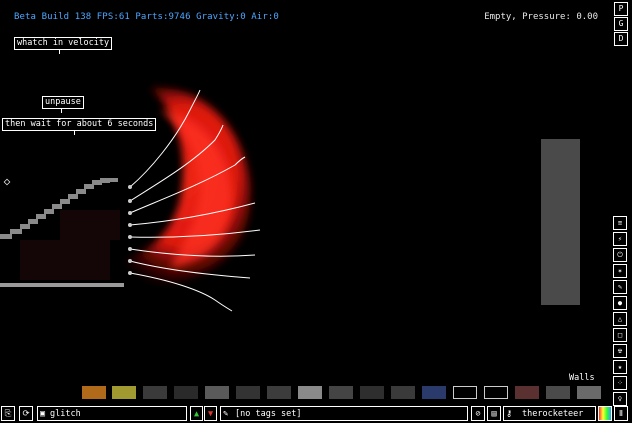 The image size is (632, 423). Describe the element at coordinates (509, 414) in the screenshot. I see `key-icon: ⚷` at that location.